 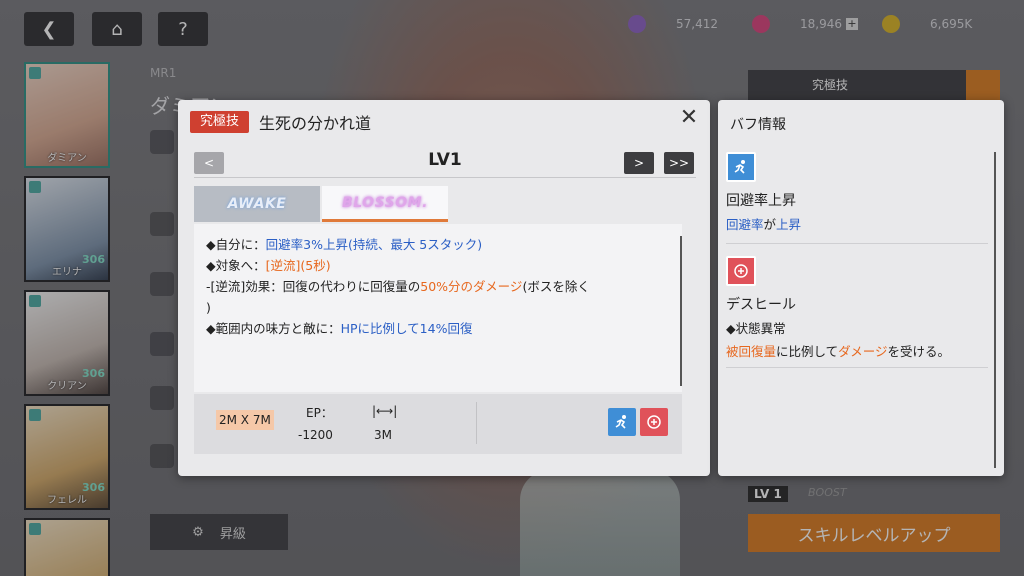 I want to click on desc-line: ◆対象へ：[逆流](5秒), so click(x=268, y=265).